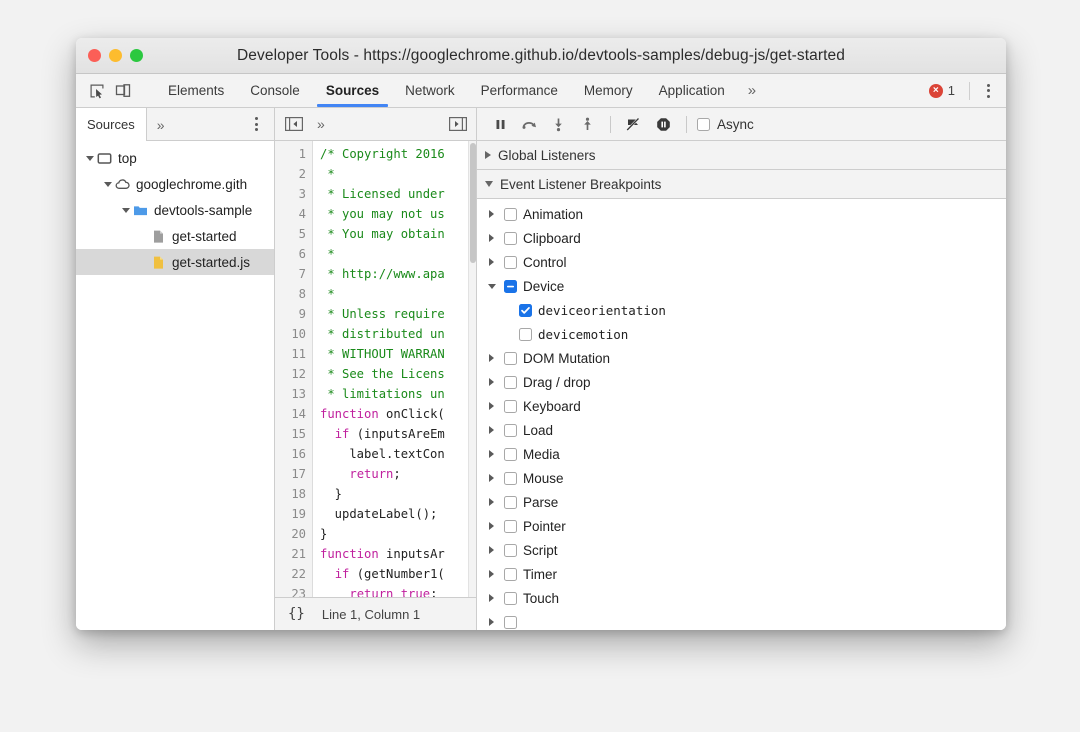 This screenshot has width=1080, height=732. What do you see at coordinates (510, 478) in the screenshot?
I see `breakpoint-checkbox-mouse` at bounding box center [510, 478].